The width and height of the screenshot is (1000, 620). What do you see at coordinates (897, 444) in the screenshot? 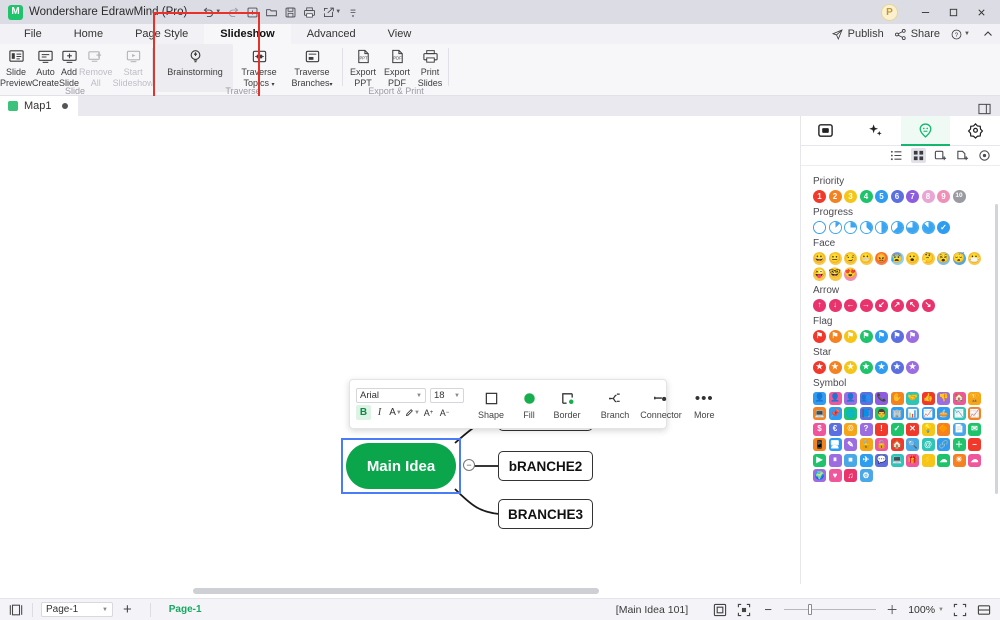
I see `icon-symbol-39: 🏠` at bounding box center [897, 444].